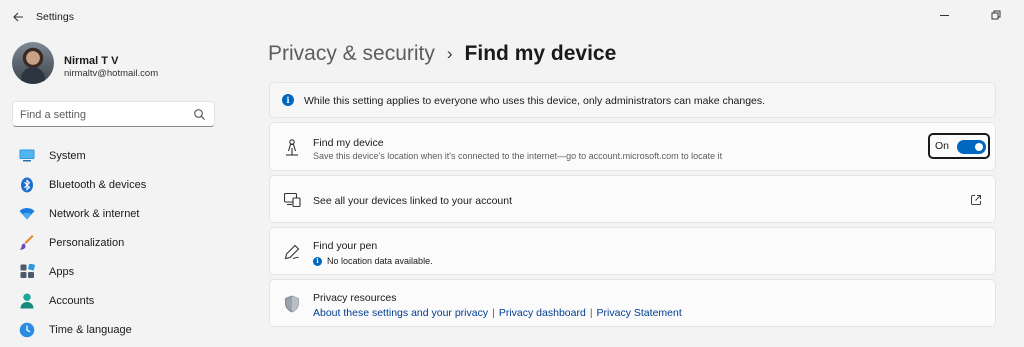  I want to click on pen-status-text: No location data available., so click(380, 261).